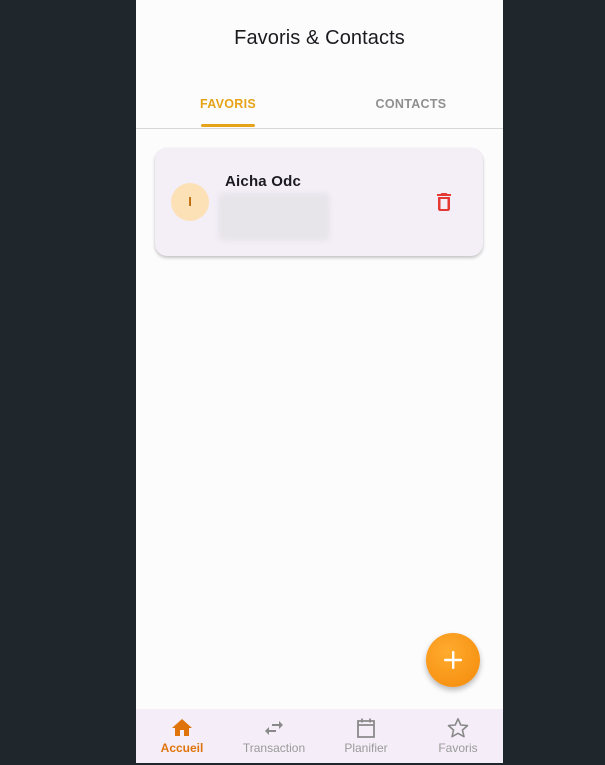 The width and height of the screenshot is (605, 765). I want to click on active-tab-indicator, so click(228, 125).